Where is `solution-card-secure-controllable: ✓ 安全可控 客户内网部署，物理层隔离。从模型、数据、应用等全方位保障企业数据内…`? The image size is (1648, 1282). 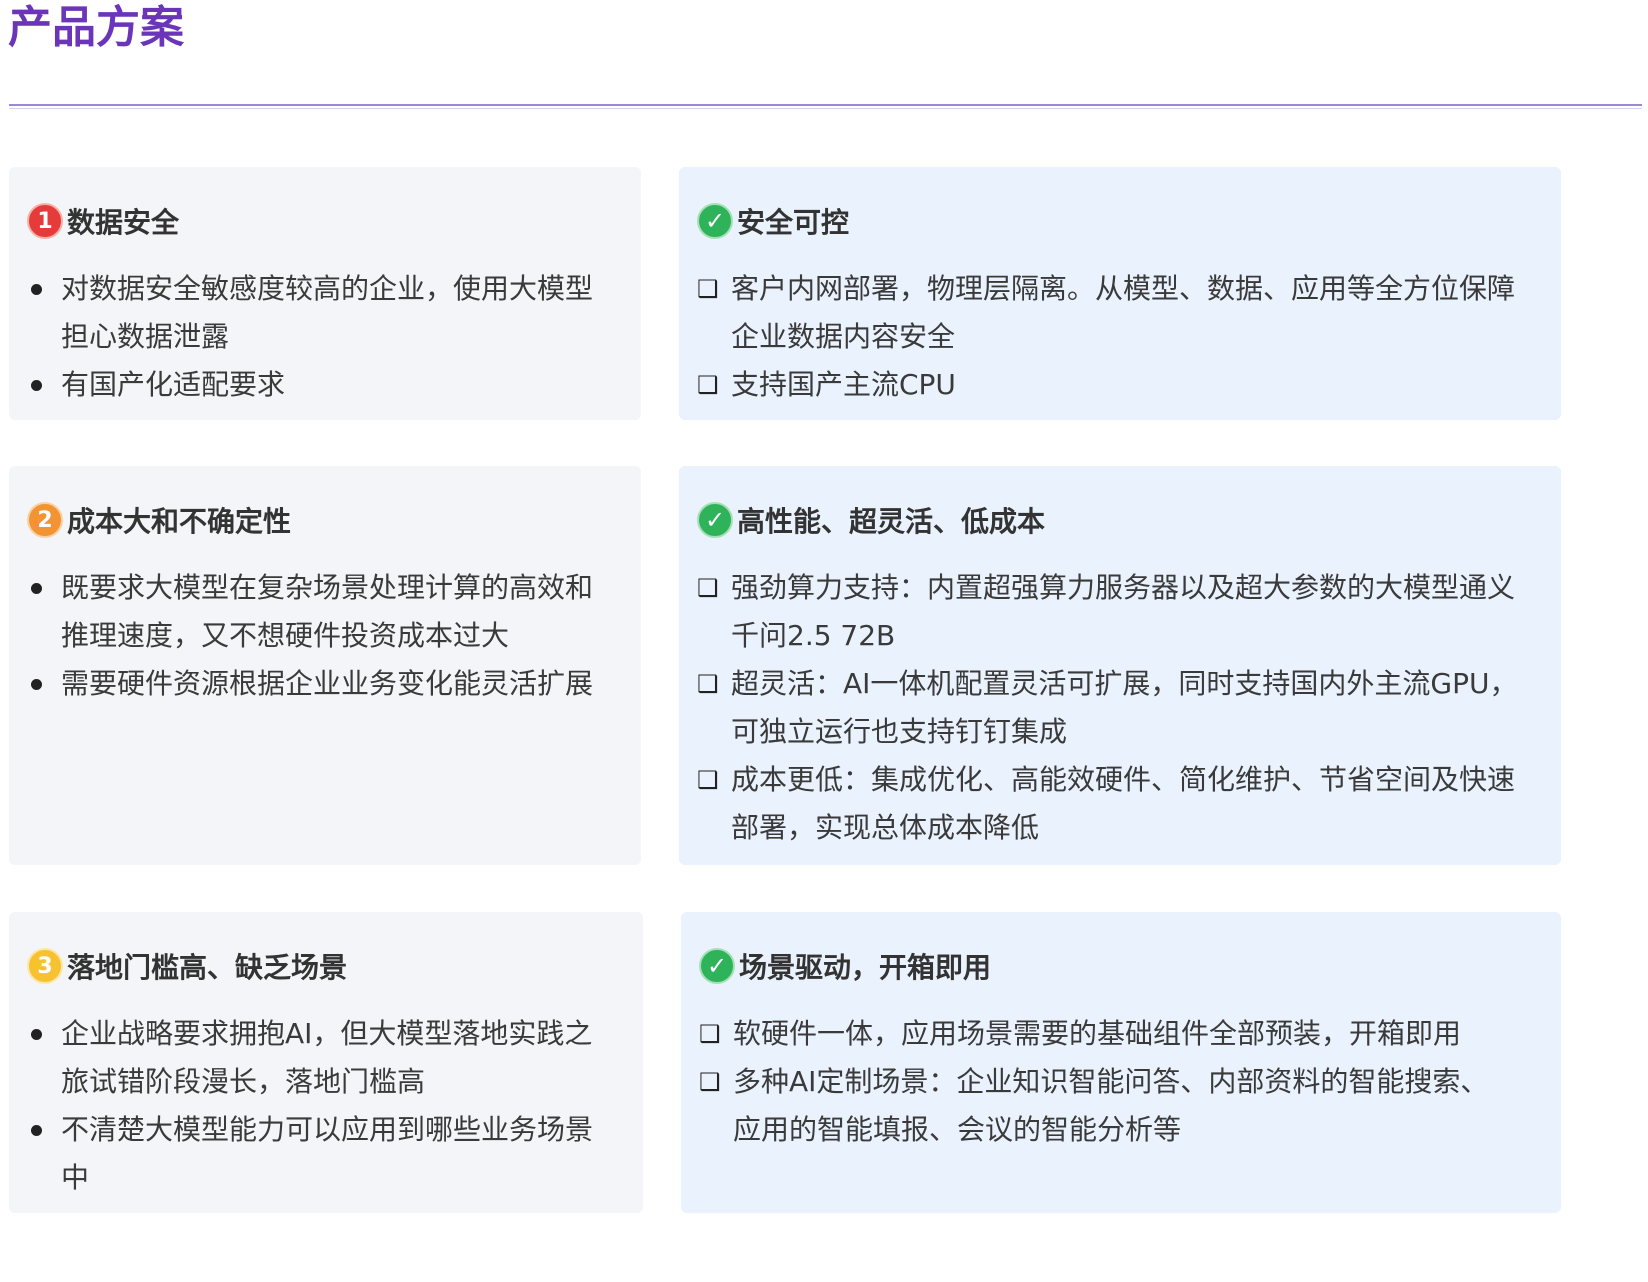 solution-card-secure-controllable: ✓ 安全可控 客户内网部署，物理层隔离。从模型、数据、应用等全方位保障企业数据内… is located at coordinates (1120, 293).